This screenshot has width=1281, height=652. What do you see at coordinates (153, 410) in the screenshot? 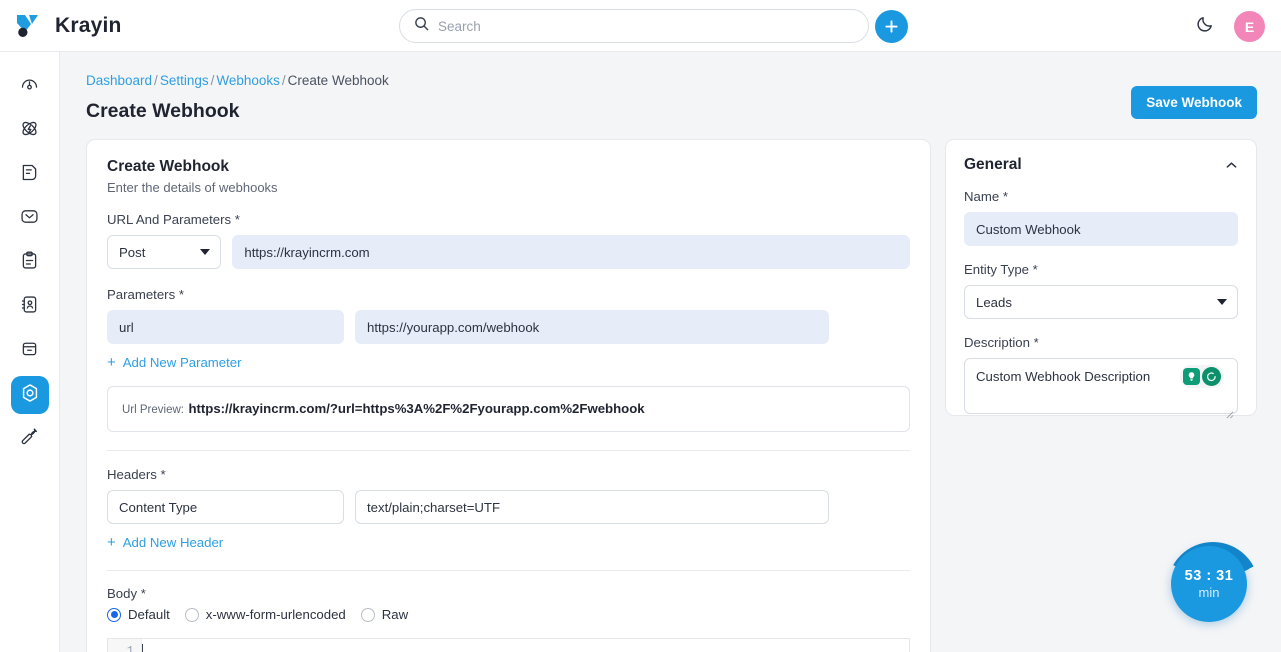
I see `url-preview-label: Url Preview:` at bounding box center [153, 410].